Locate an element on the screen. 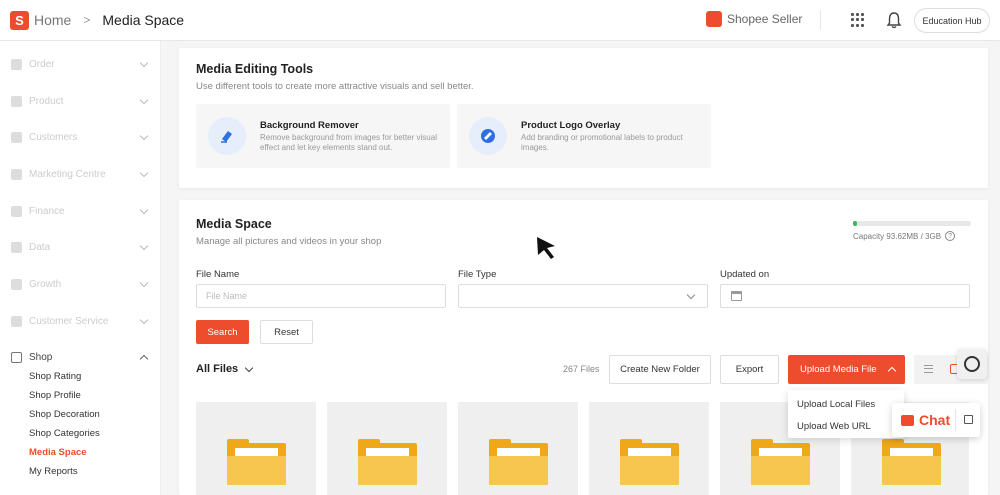  list-view-icon is located at coordinates (928, 369).